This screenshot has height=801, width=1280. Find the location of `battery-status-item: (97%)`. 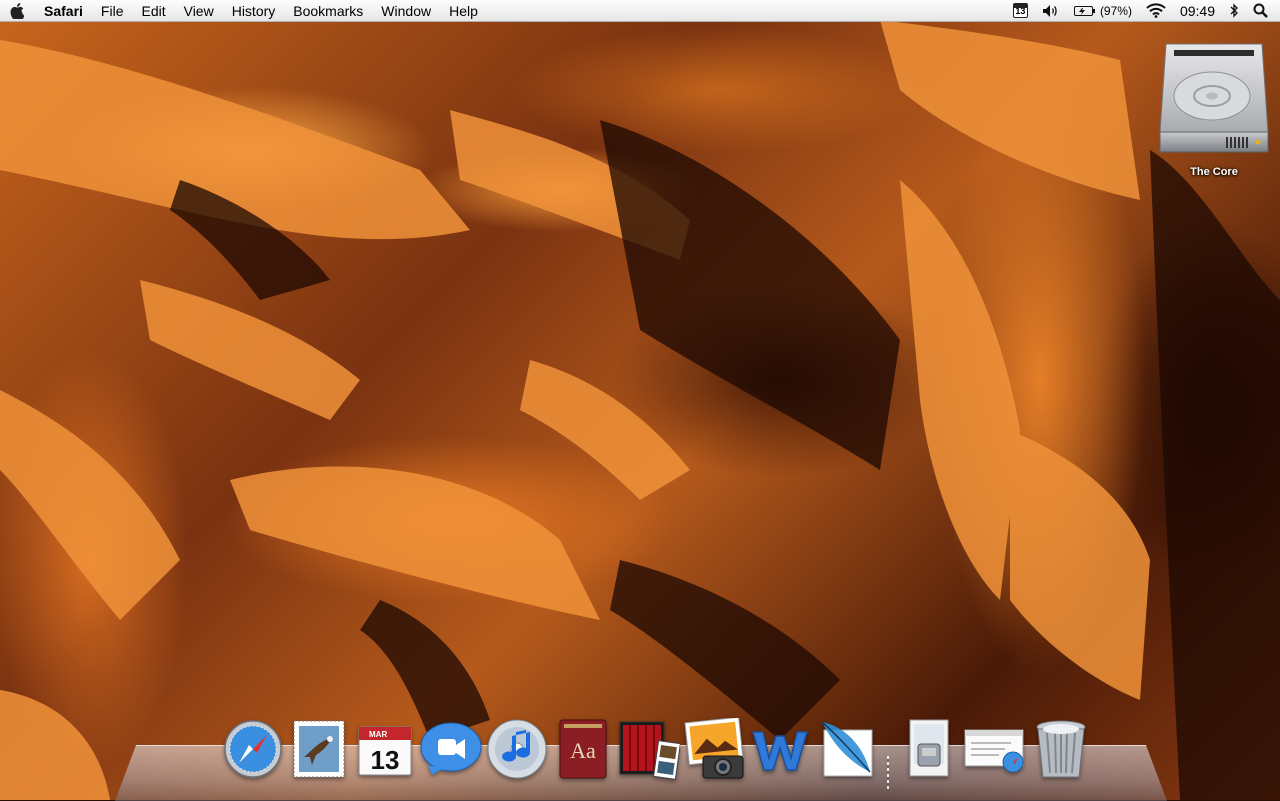

battery-status-item: (97%) is located at coordinates (1103, 10).